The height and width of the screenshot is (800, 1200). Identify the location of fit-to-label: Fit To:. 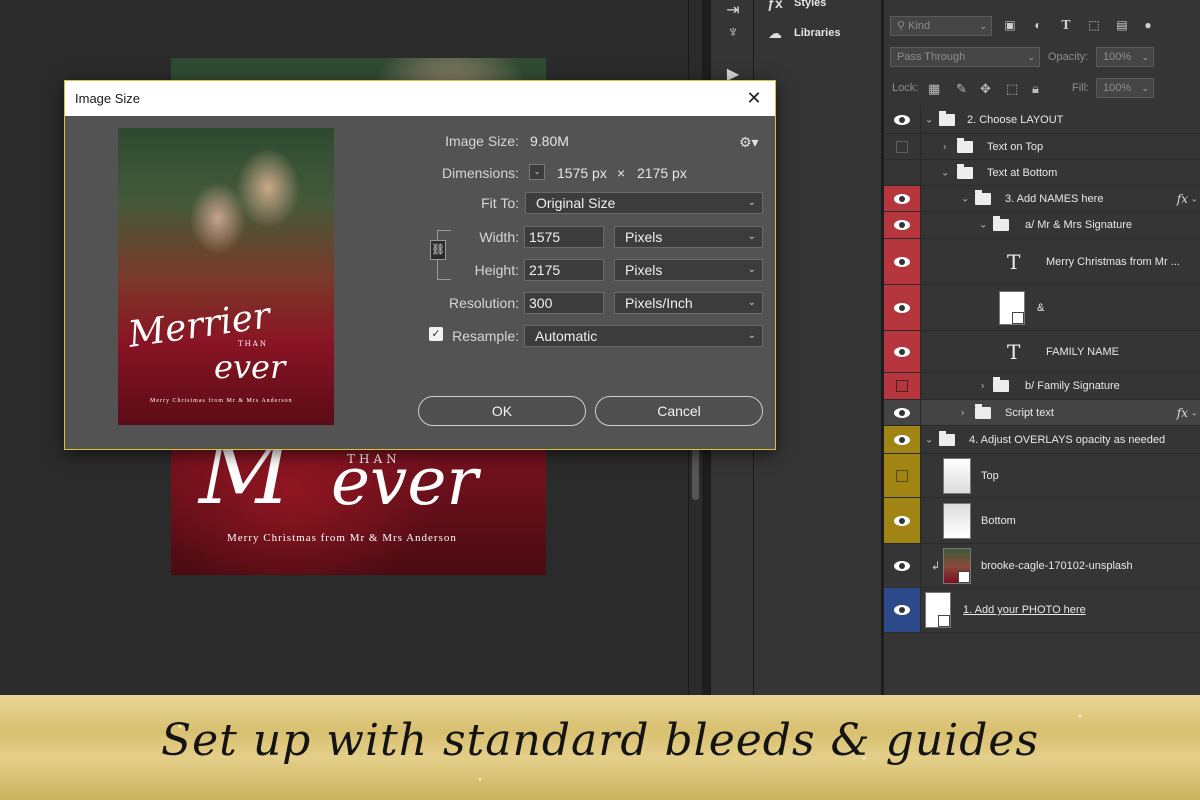
(500, 203).